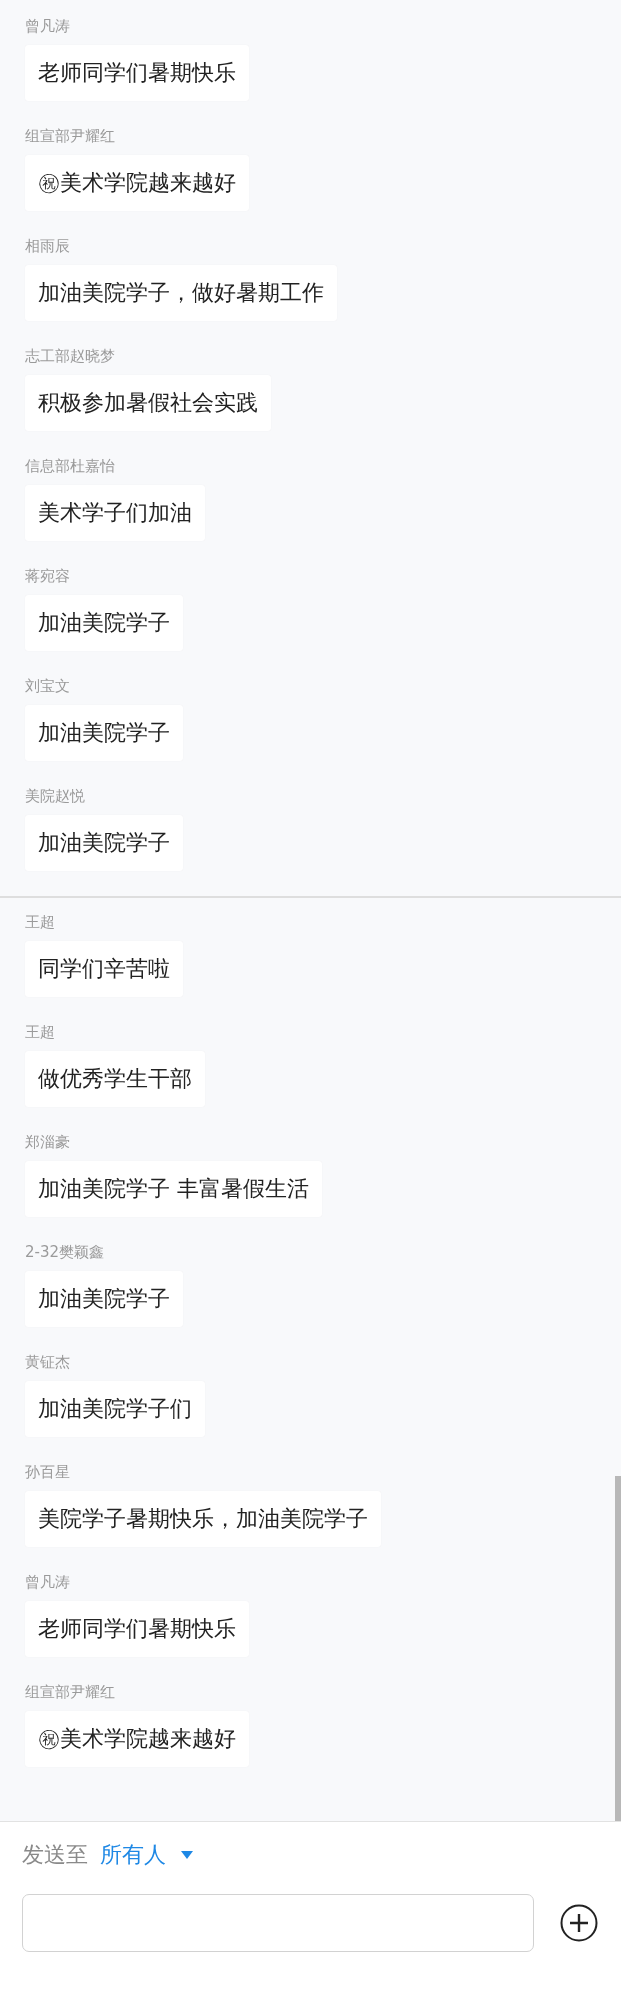 The width and height of the screenshot is (621, 2010). I want to click on sender-name: 孙百星, so click(48, 1472).